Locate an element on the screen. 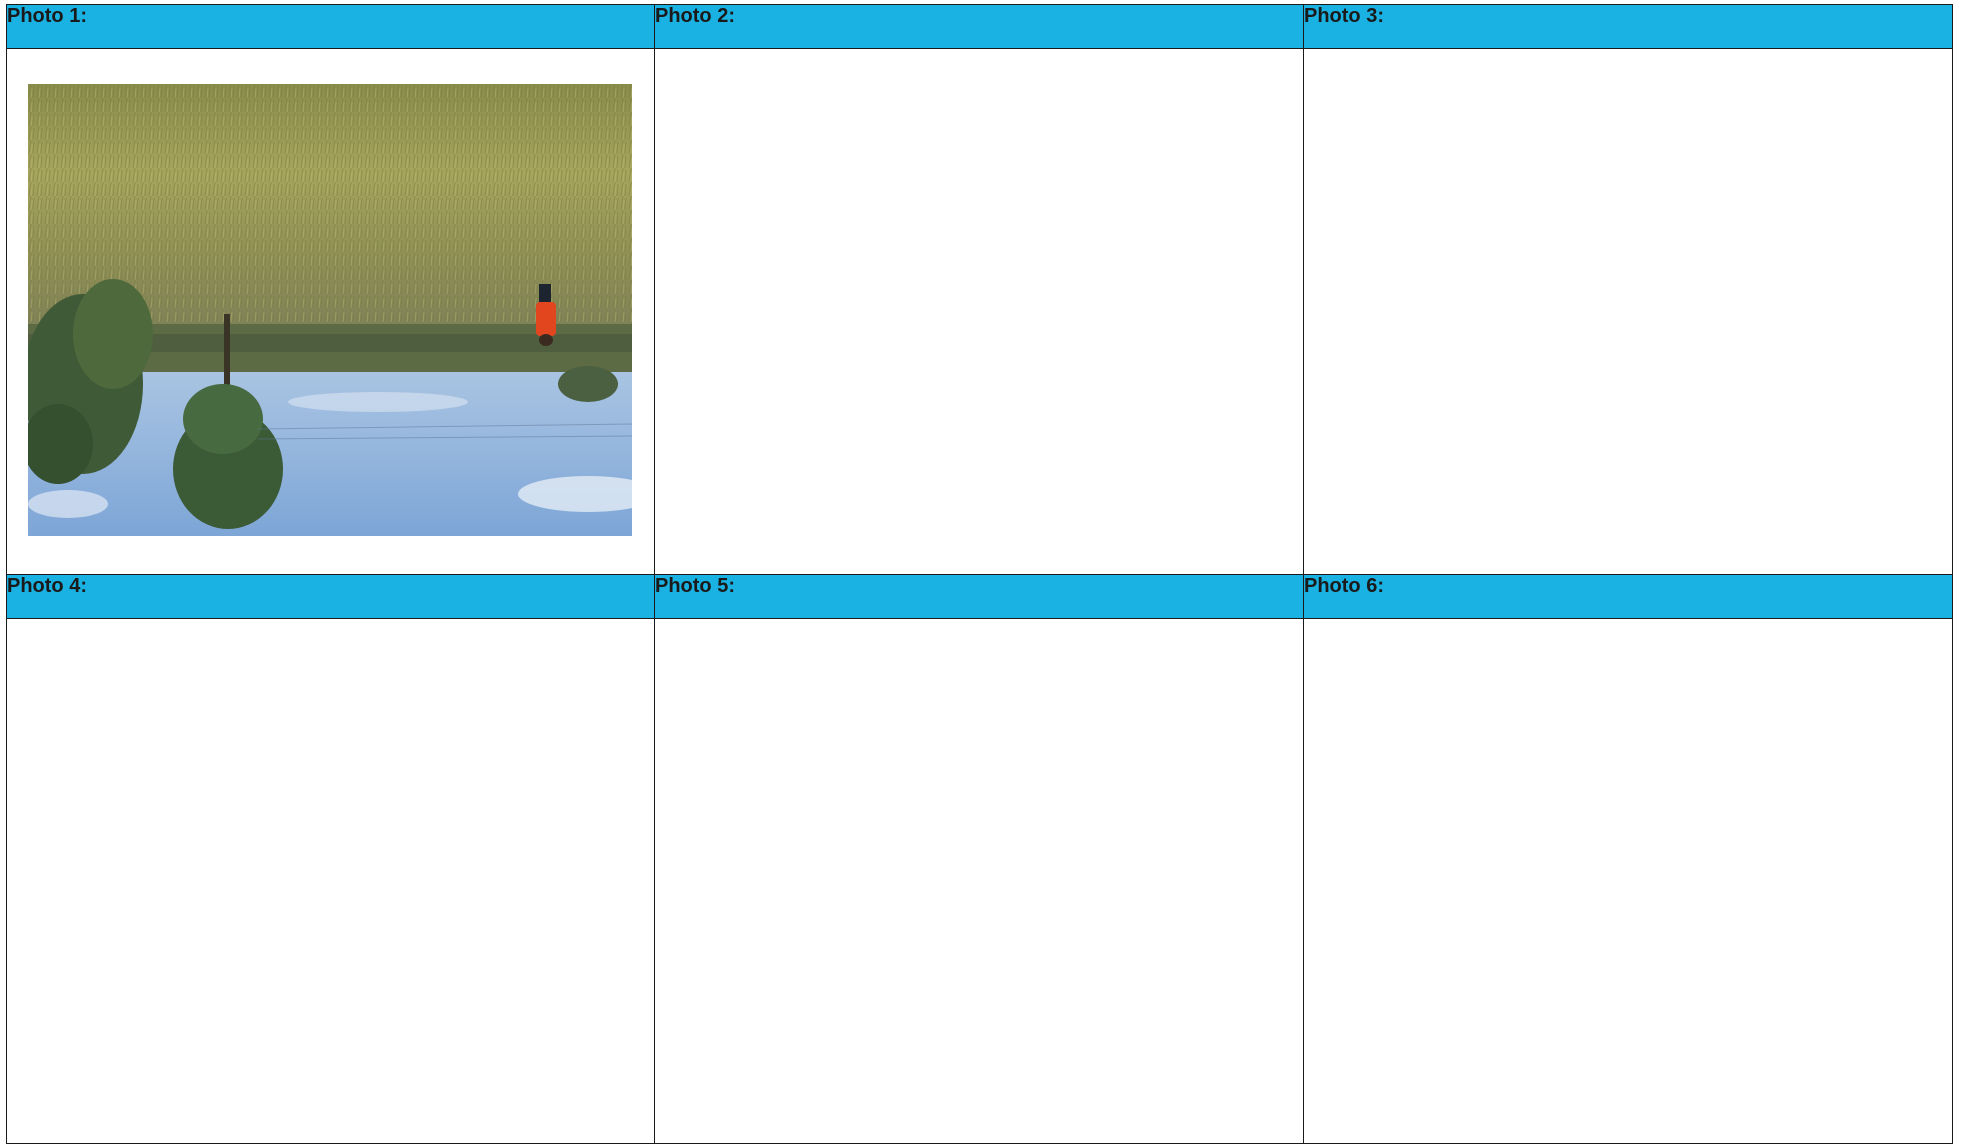  photo-1-image is located at coordinates (330, 310).